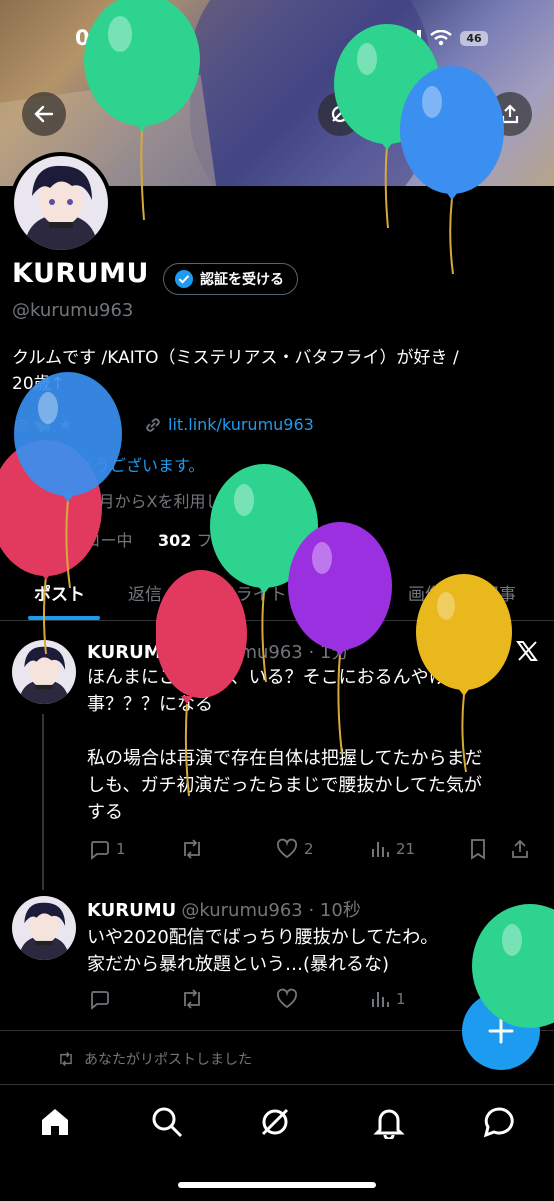  What do you see at coordinates (80, 273) in the screenshot?
I see `profile-name: KURUMU` at bounding box center [80, 273].